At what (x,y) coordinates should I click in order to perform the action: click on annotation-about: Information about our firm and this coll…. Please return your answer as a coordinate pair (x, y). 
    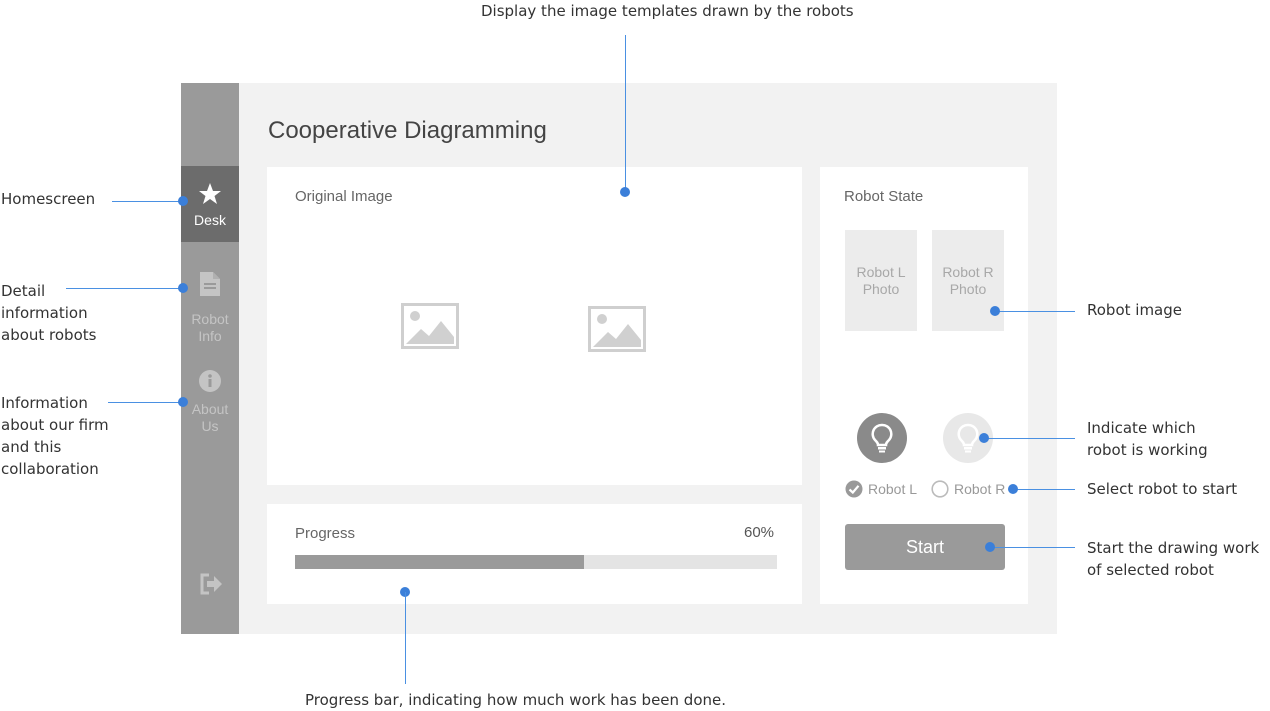
    Looking at the image, I should click on (55, 436).